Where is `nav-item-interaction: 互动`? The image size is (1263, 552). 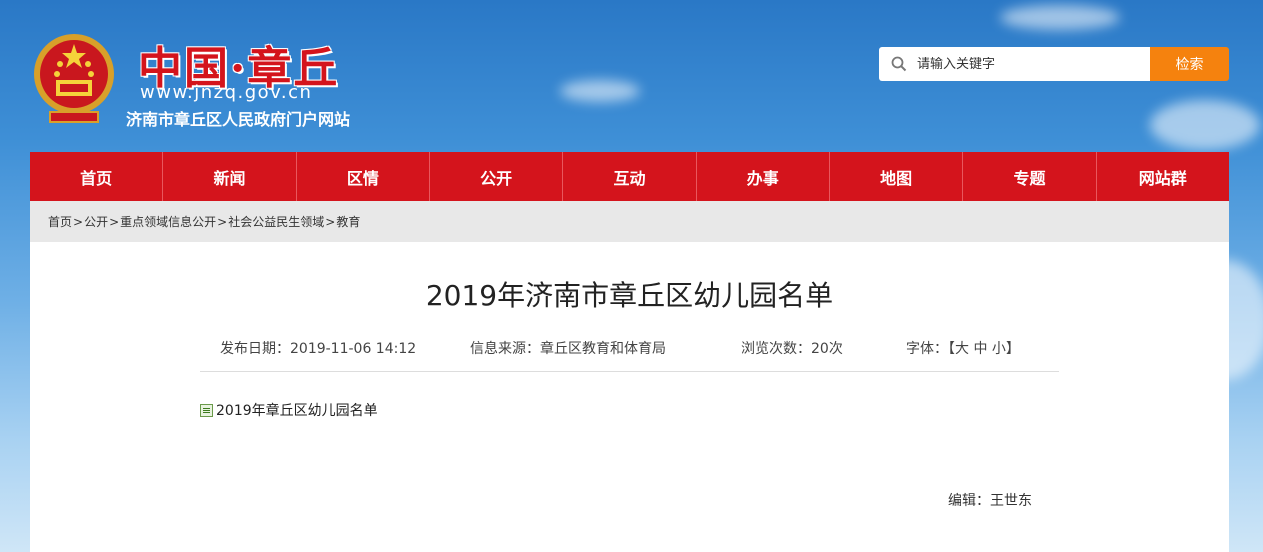
nav-item-interaction: 互动 is located at coordinates (630, 176).